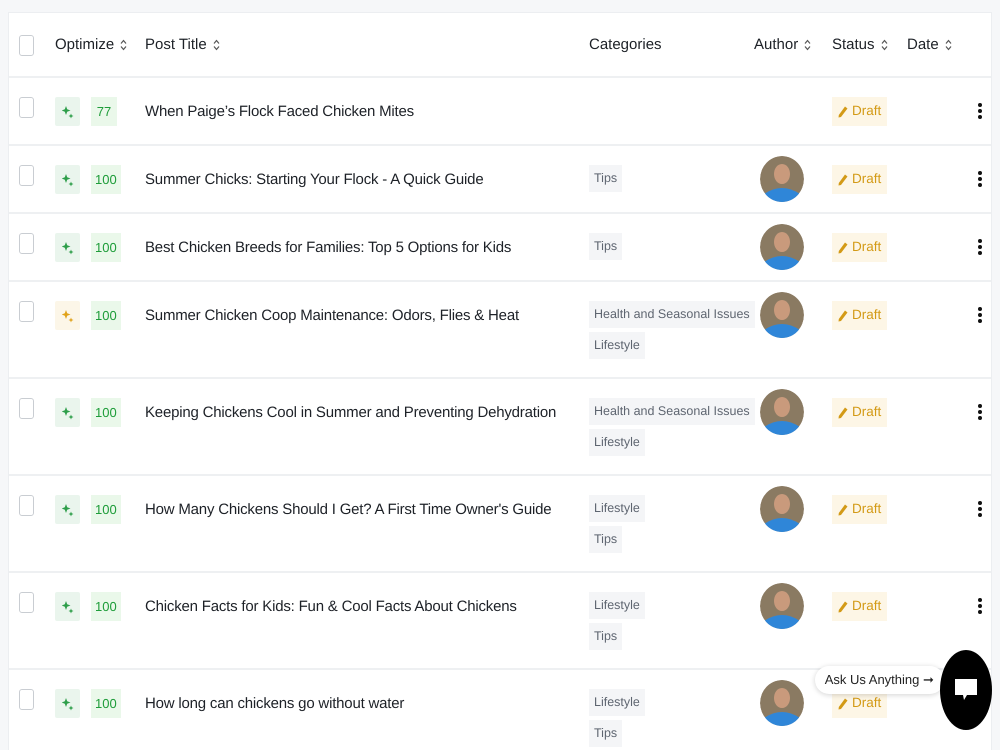 This screenshot has height=750, width=1000. What do you see at coordinates (365, 179) in the screenshot?
I see `post-title: Summer Chicks: Starting Your Flock - A Quick Guide` at bounding box center [365, 179].